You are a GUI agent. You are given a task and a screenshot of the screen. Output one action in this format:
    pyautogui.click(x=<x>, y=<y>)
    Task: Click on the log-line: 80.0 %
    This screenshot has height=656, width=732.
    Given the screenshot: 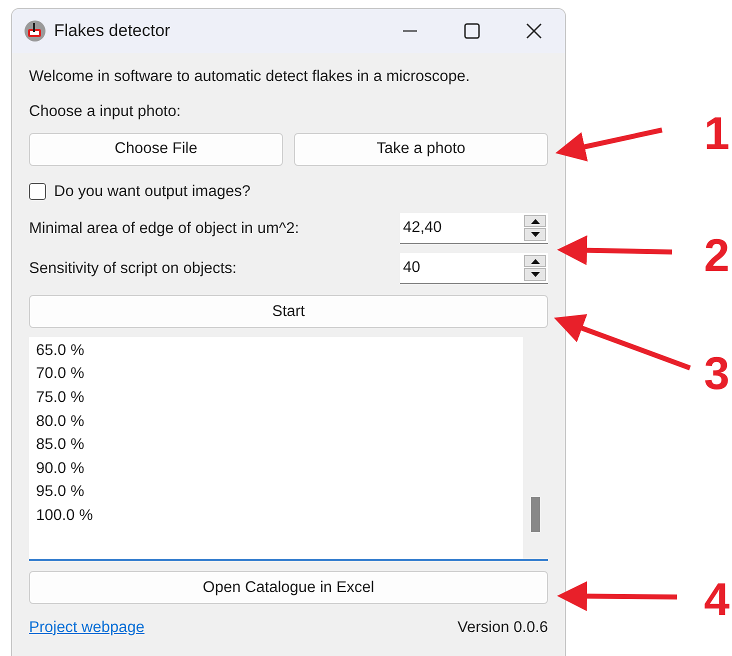 What is the action you would take?
    pyautogui.click(x=61, y=422)
    